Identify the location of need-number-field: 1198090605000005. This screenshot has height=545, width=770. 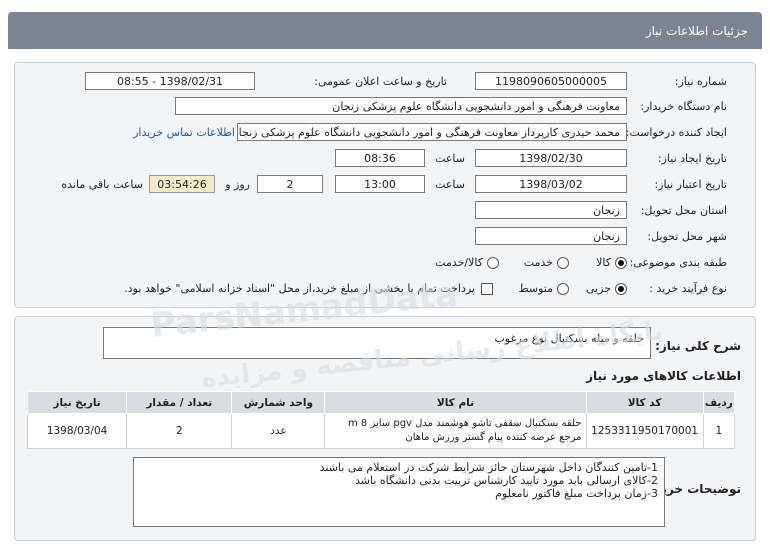
(551, 81).